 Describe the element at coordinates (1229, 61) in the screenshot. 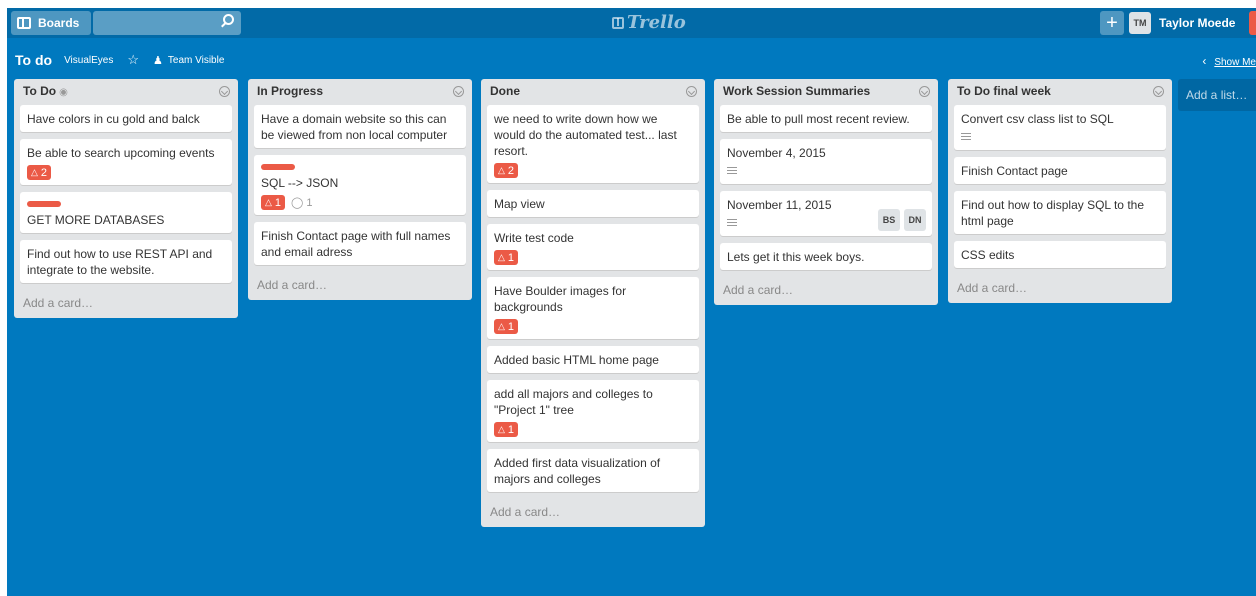

I see `show-menu-link: ‹ Show Me` at that location.